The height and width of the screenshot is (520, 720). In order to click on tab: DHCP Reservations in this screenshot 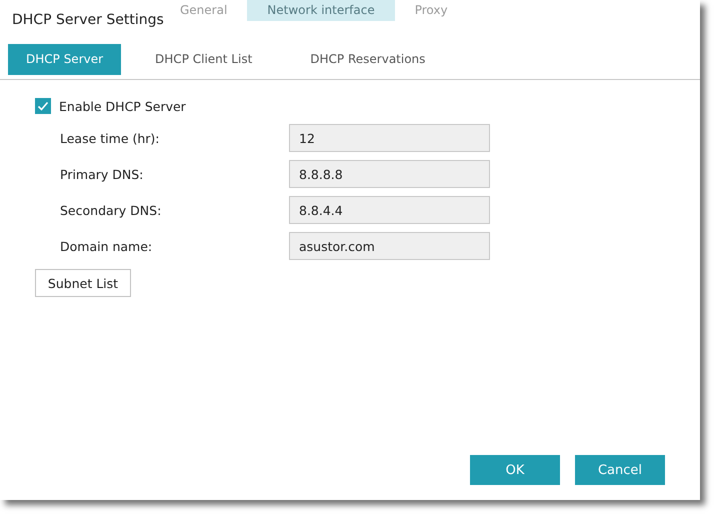, I will do `click(368, 59)`.